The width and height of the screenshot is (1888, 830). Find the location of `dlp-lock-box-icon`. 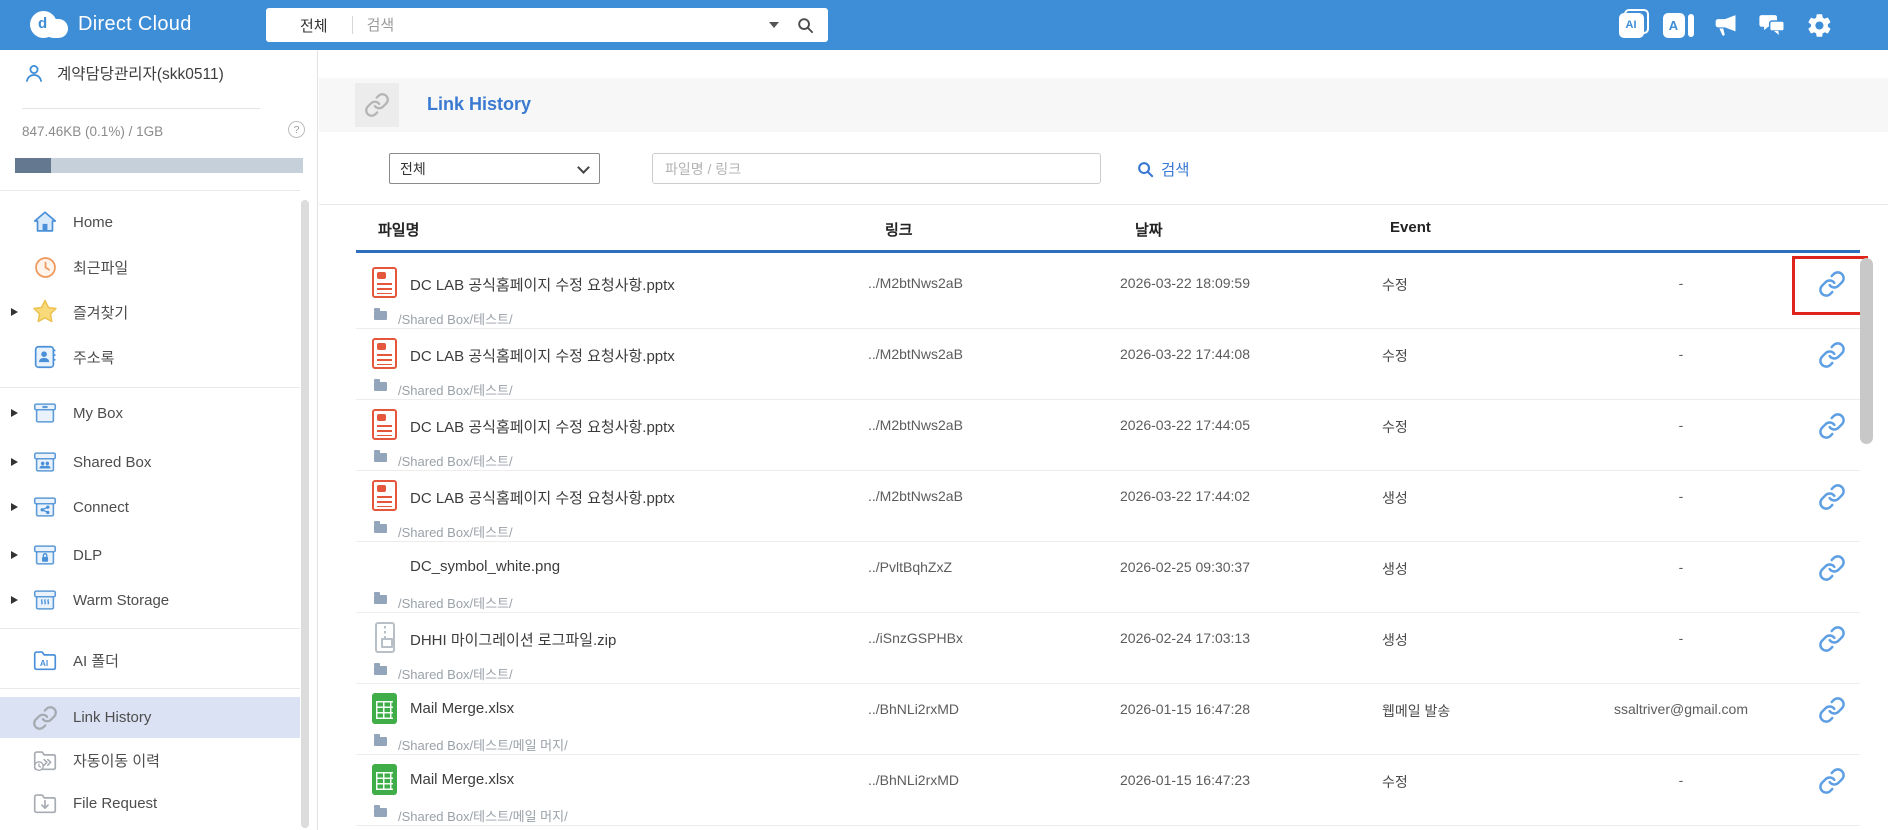

dlp-lock-box-icon is located at coordinates (45, 555).